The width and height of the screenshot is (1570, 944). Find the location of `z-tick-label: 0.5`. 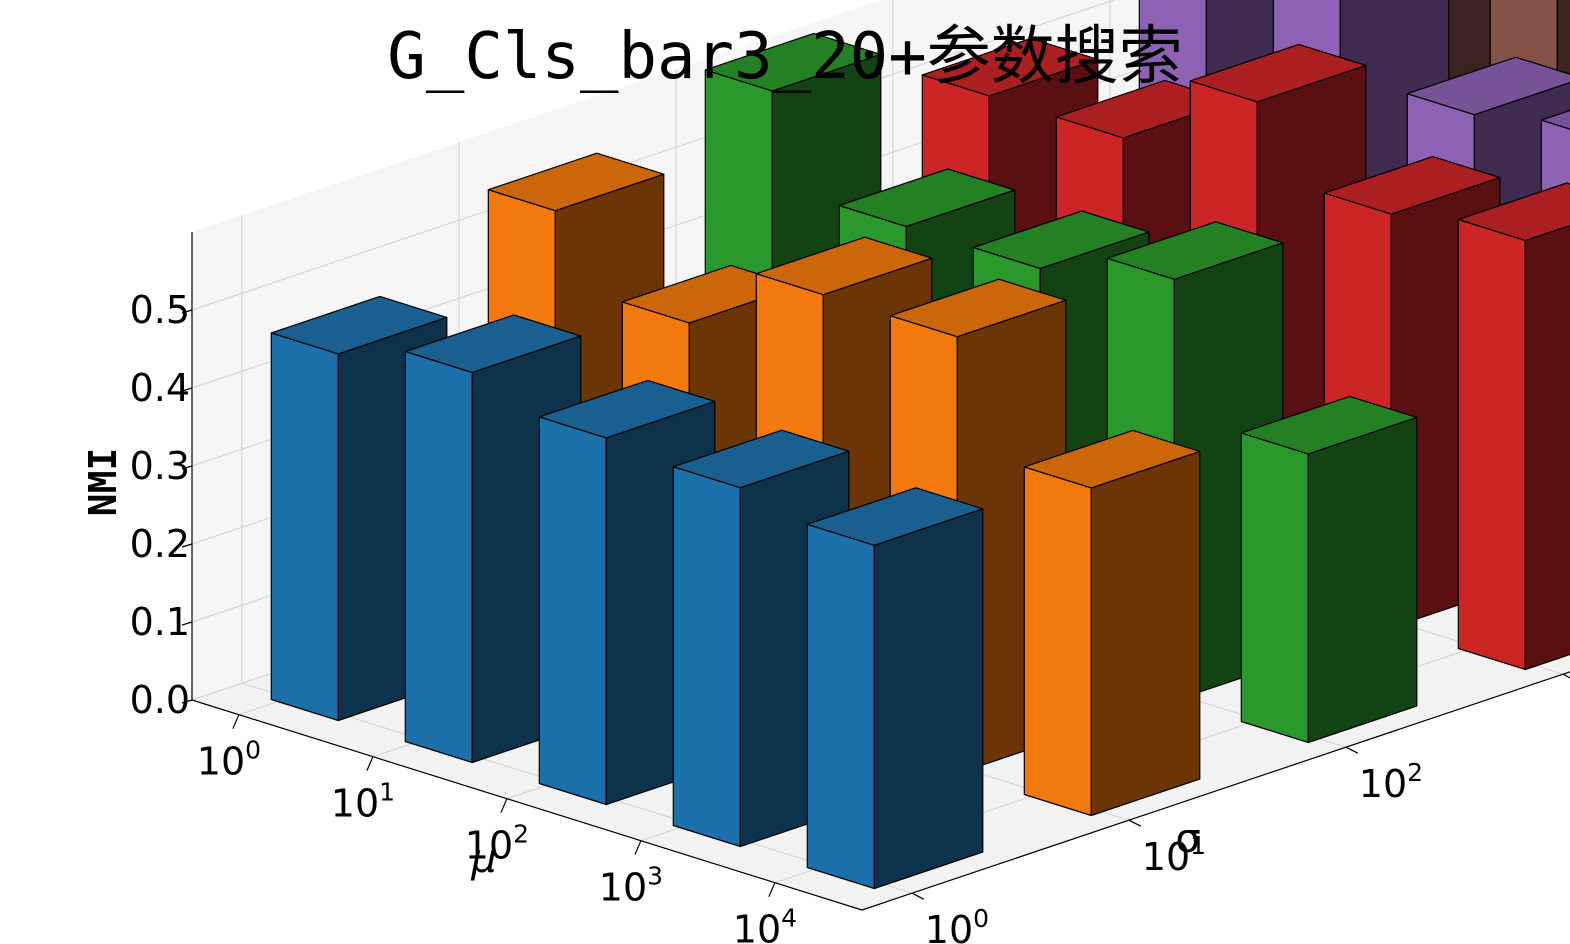

z-tick-label: 0.5 is located at coordinates (160, 310).